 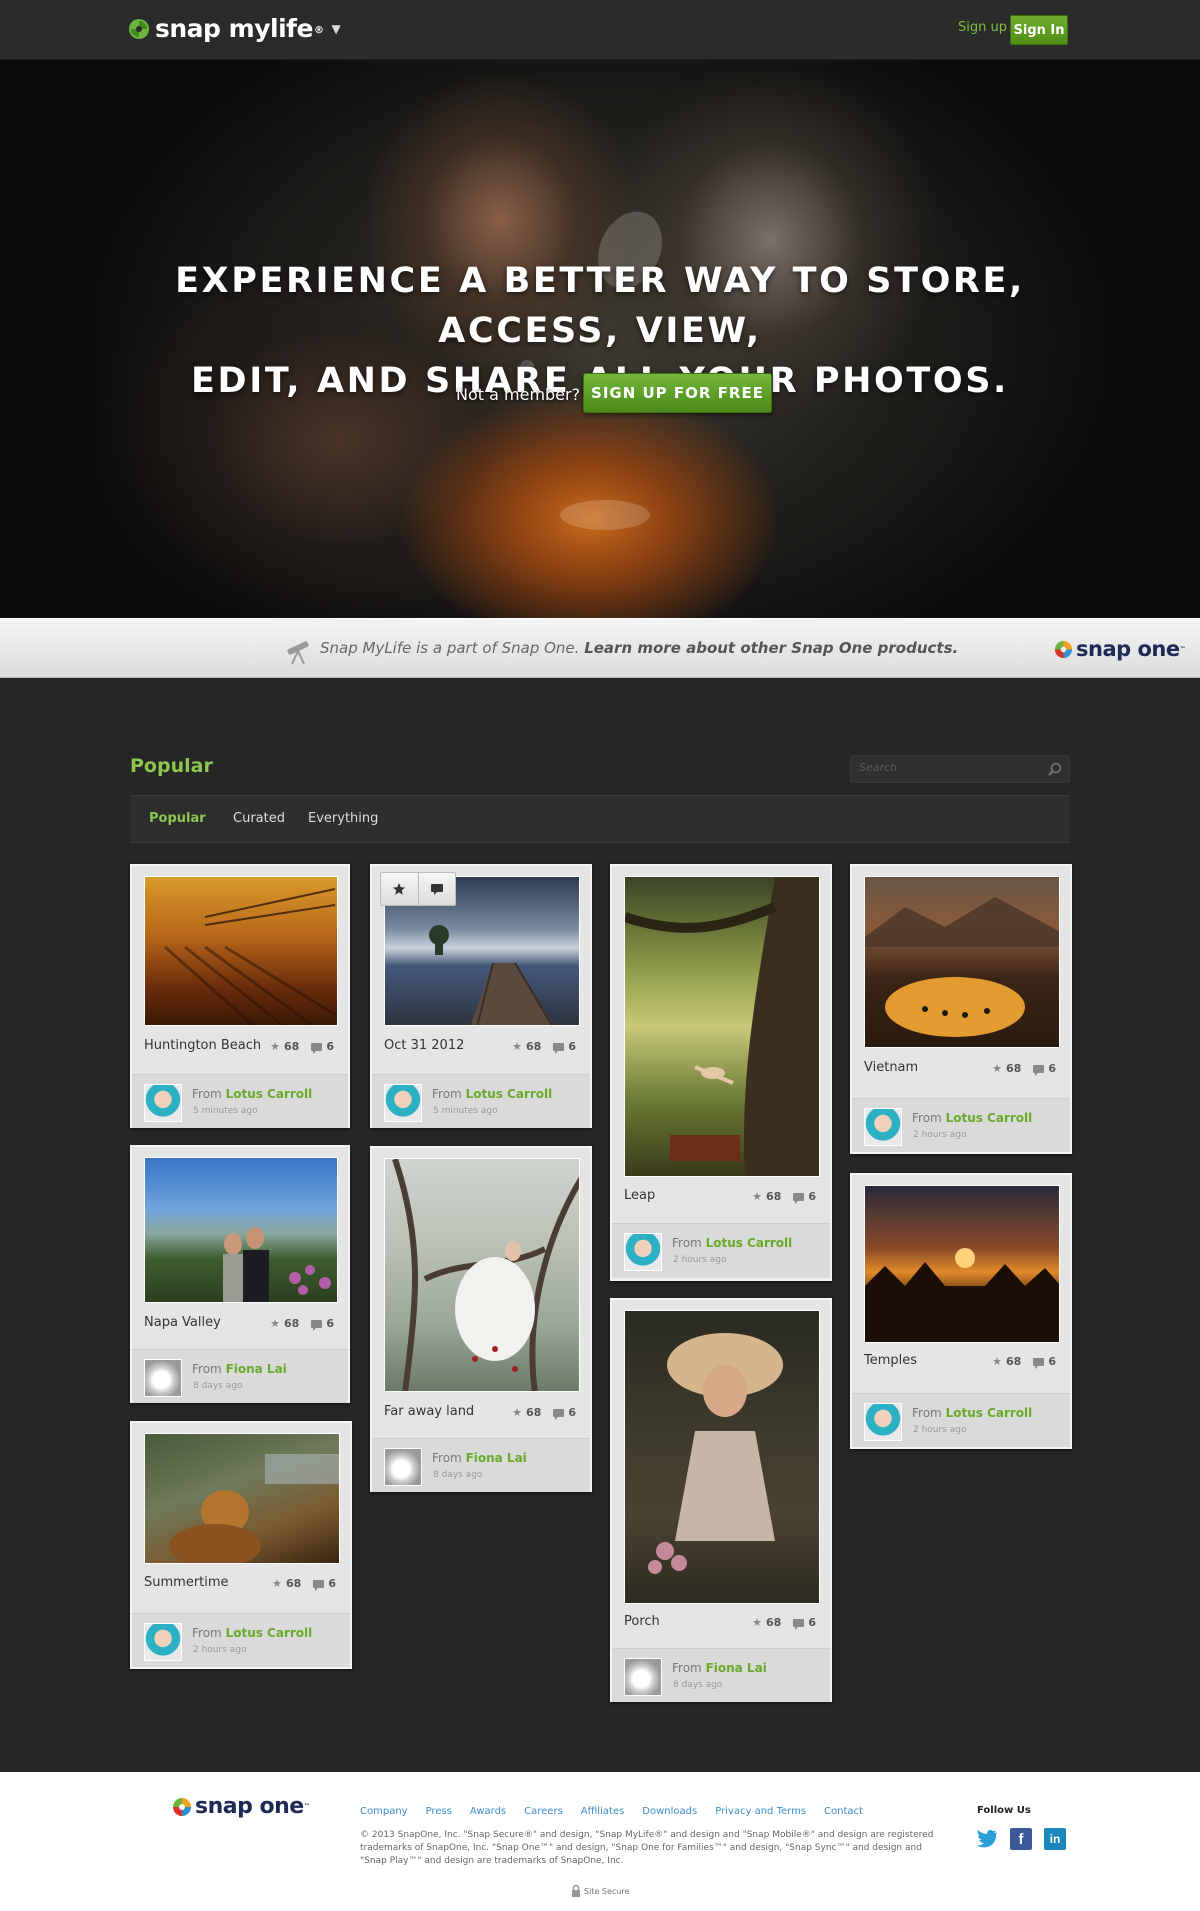 What do you see at coordinates (302, 1047) in the screenshot?
I see `photo-stats: ★ 68 6` at bounding box center [302, 1047].